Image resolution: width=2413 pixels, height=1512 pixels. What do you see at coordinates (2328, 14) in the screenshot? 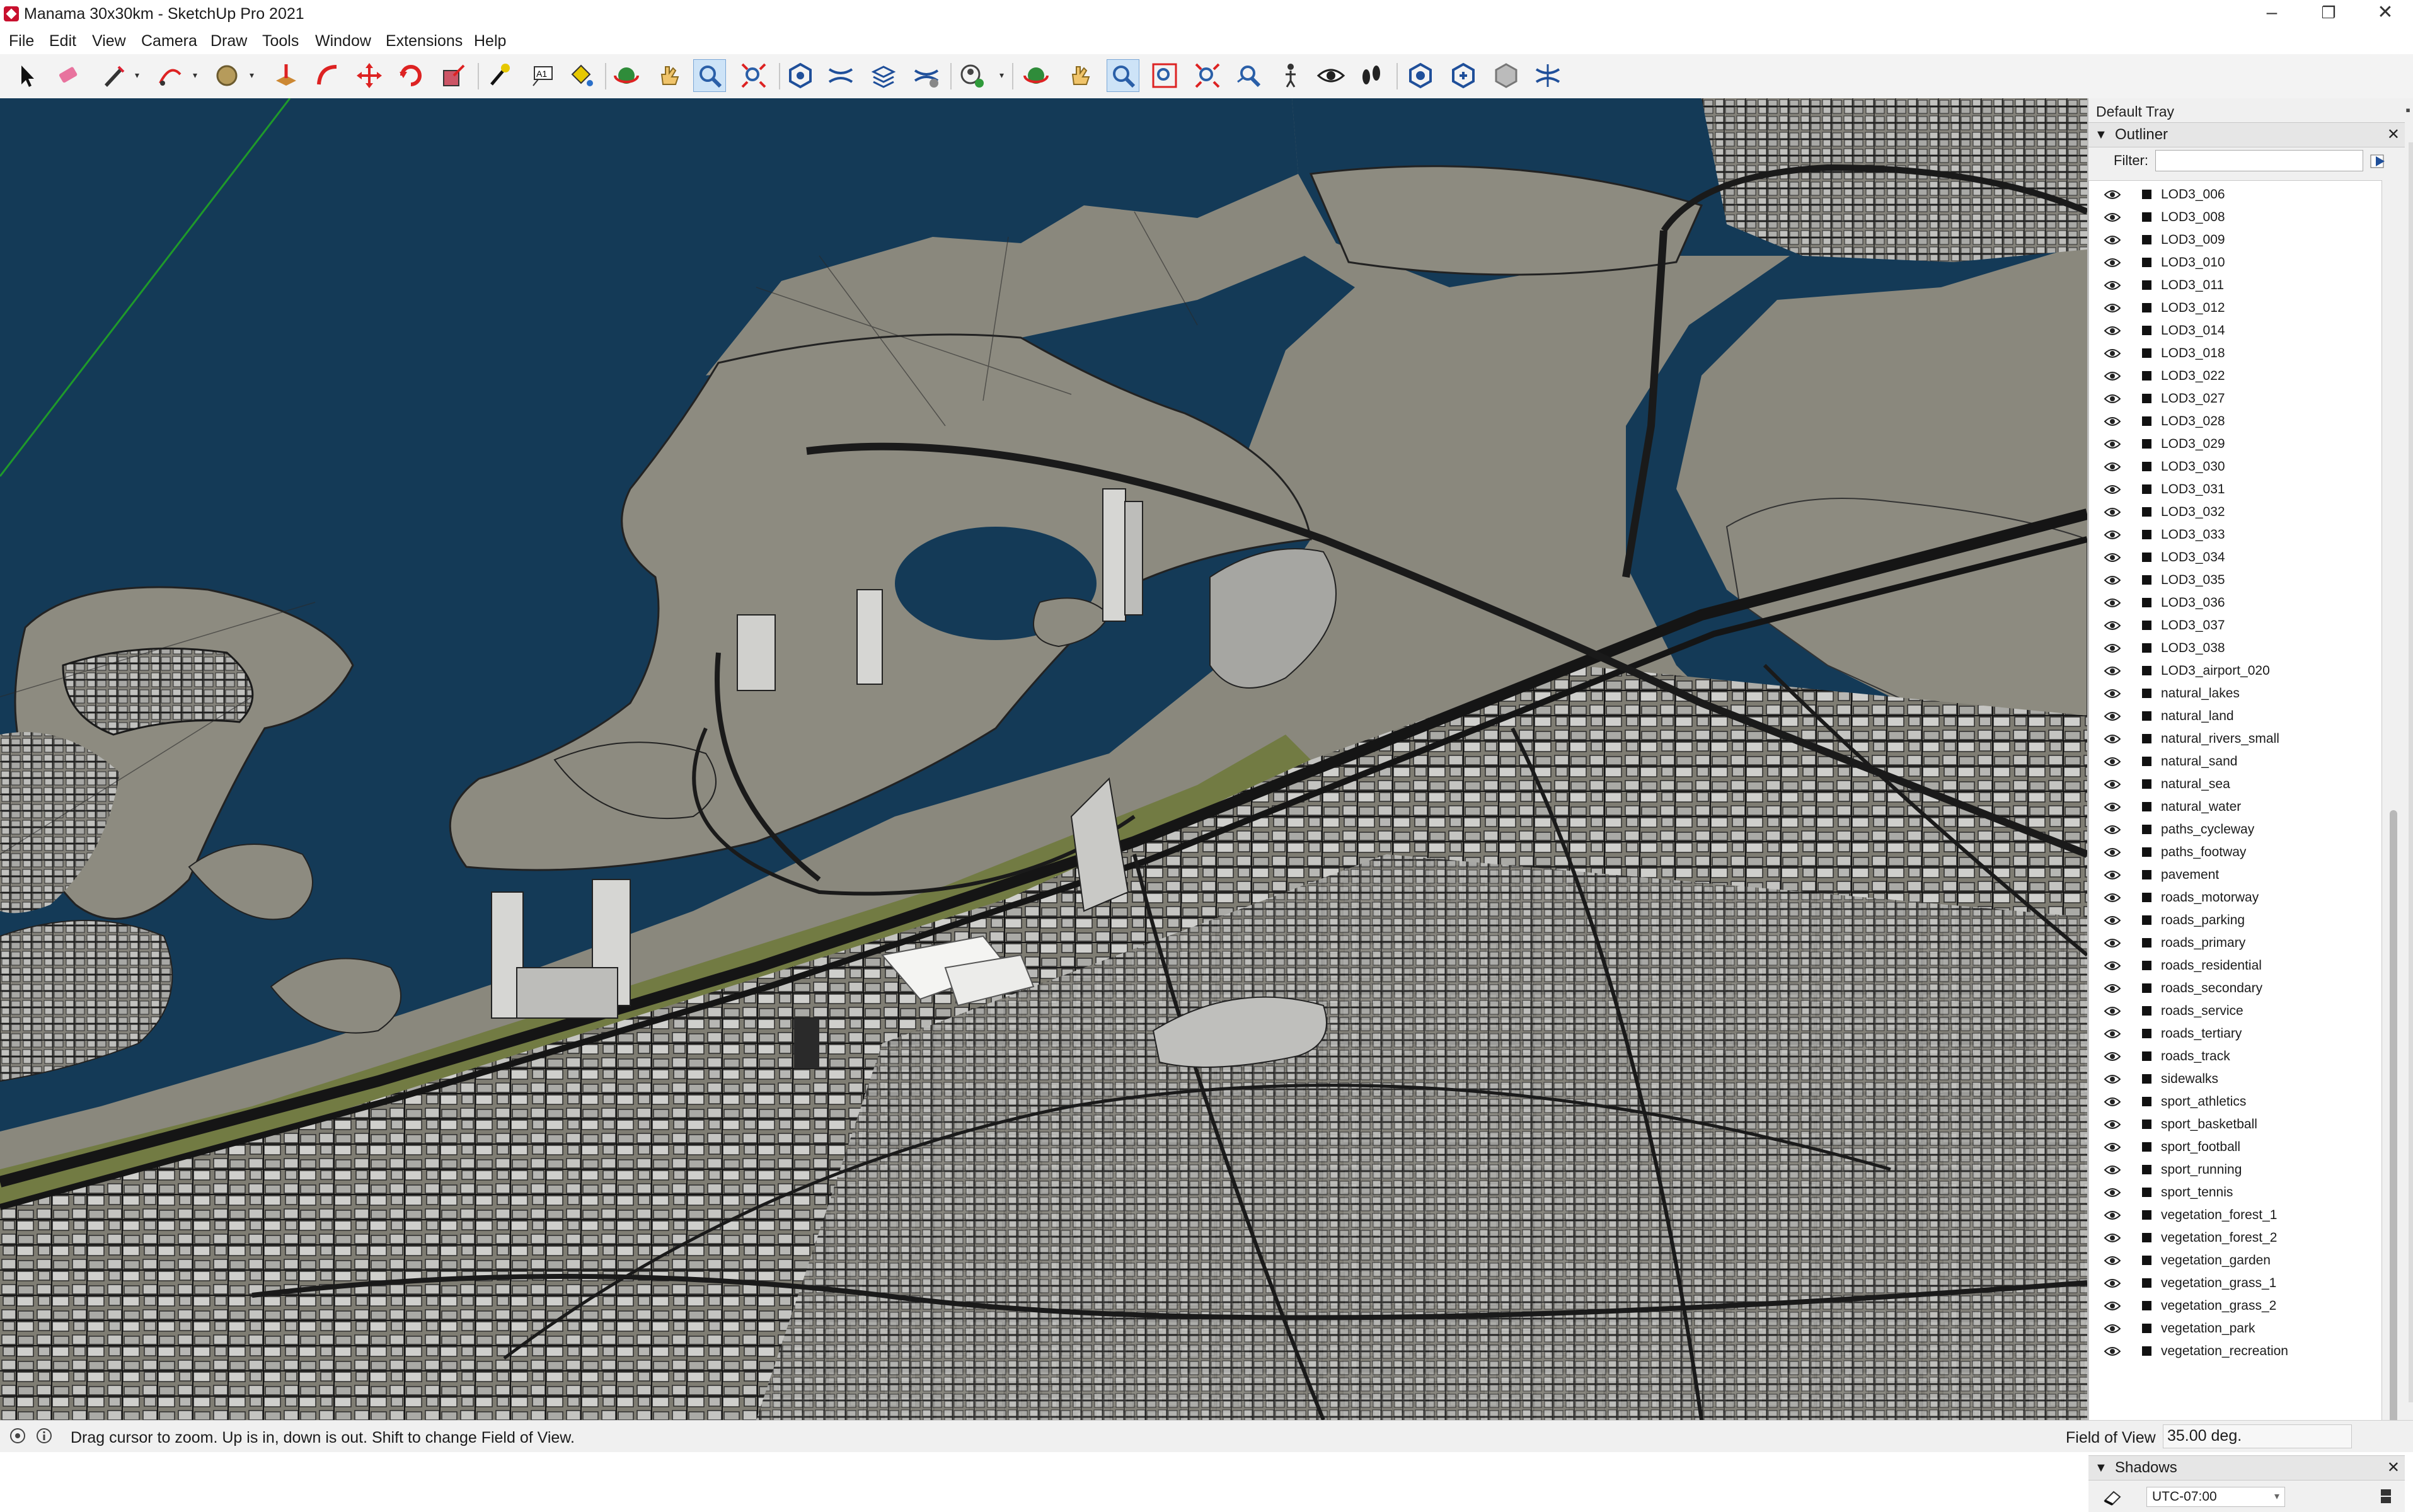
I see `maximize-button: ❐` at bounding box center [2328, 14].